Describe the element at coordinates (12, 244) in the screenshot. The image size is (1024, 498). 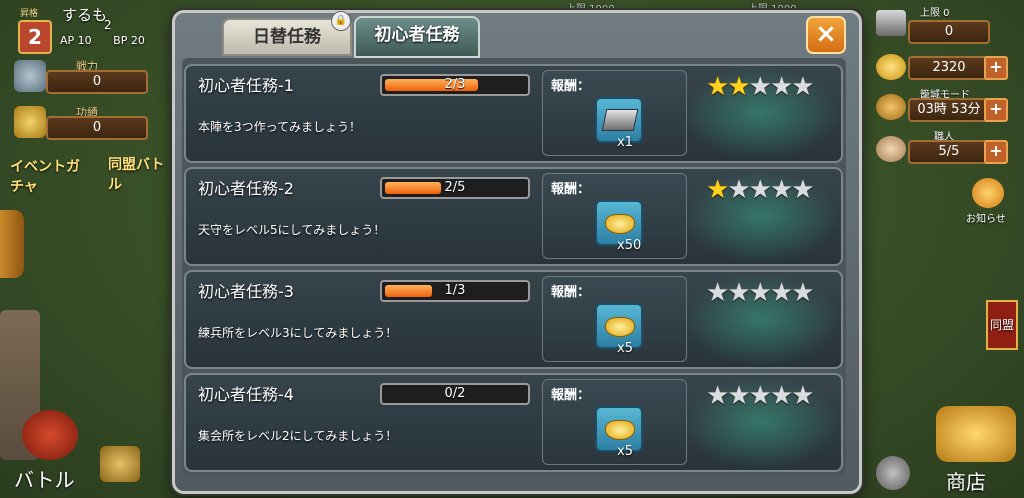
I see `side-menu-arrow-icon` at that location.